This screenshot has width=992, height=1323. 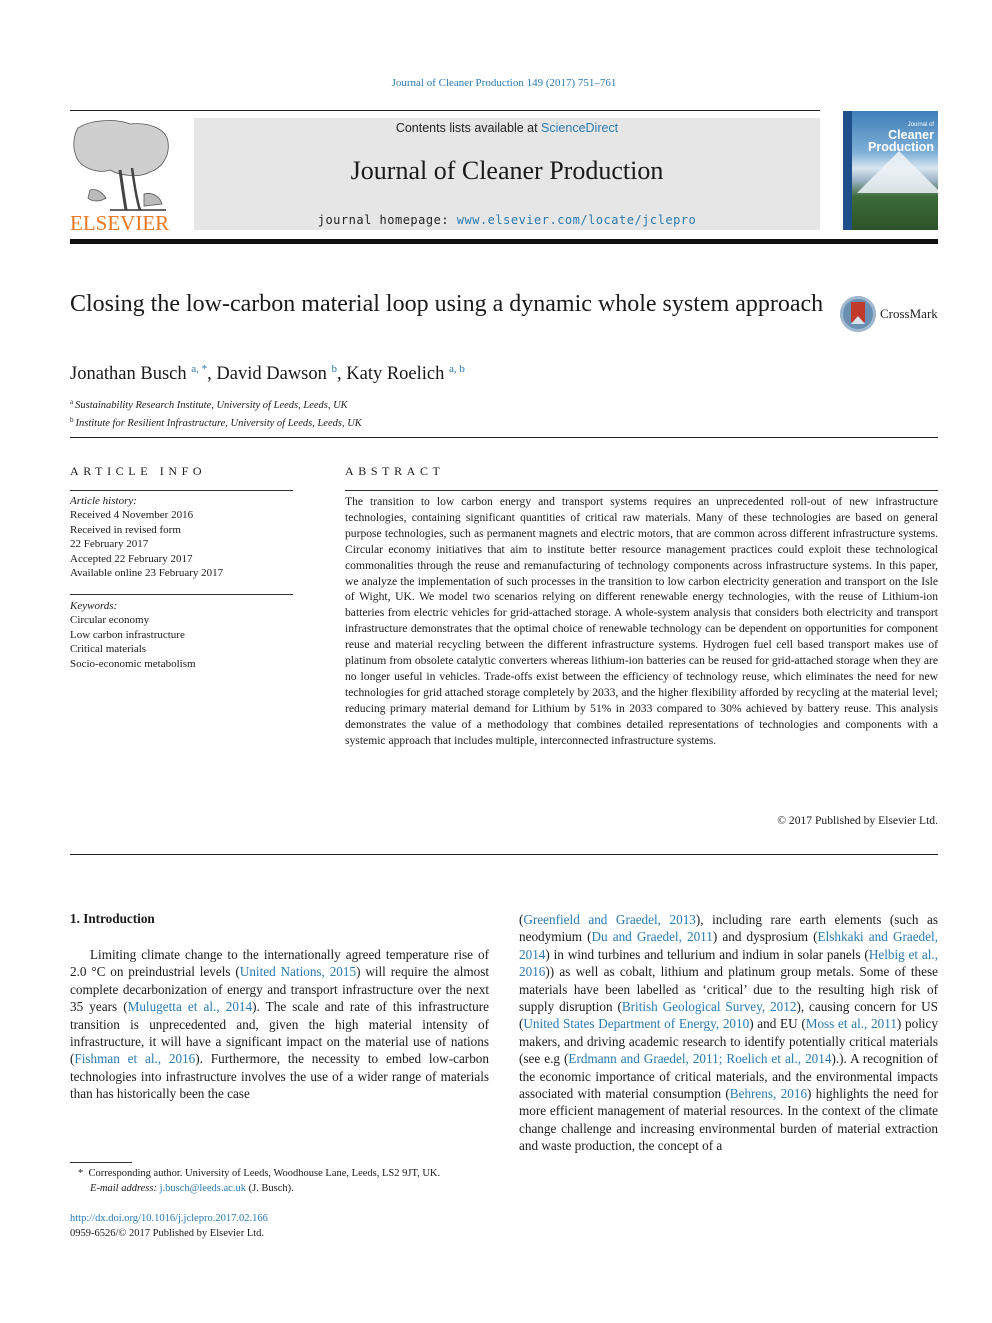 I want to click on keywords-label: Keywords:, so click(x=94, y=606).